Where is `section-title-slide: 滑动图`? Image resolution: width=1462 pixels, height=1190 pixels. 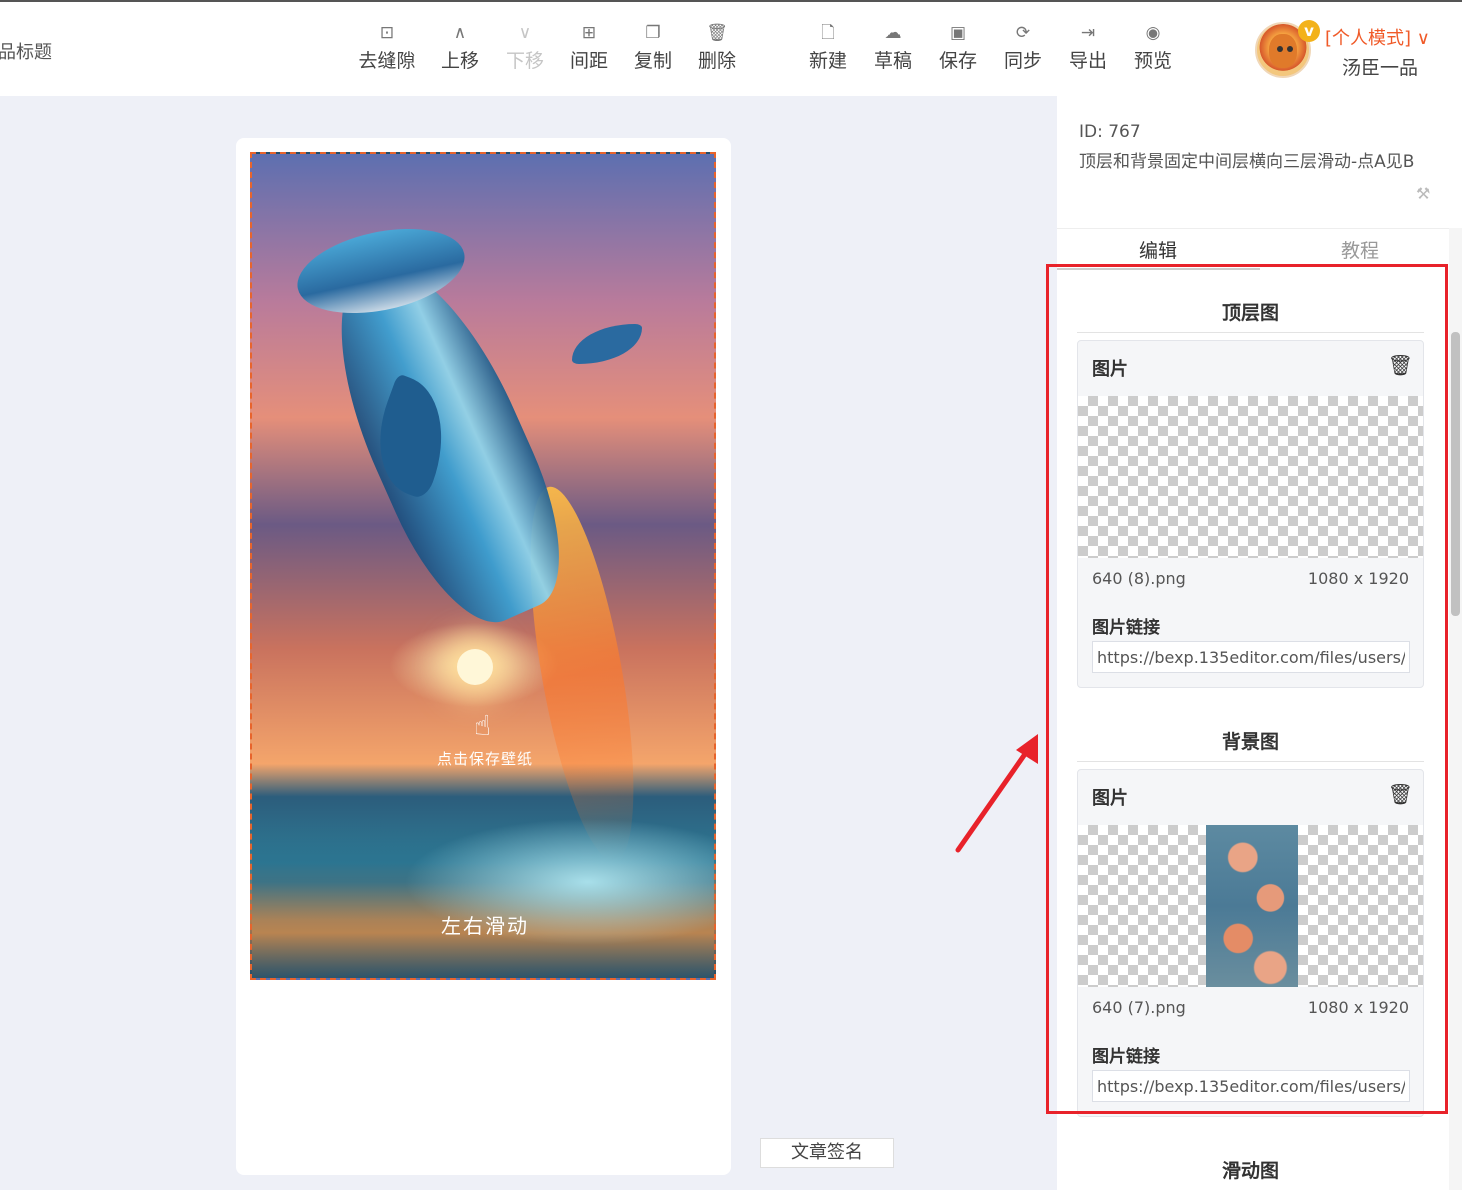 section-title-slide: 滑动图 is located at coordinates (1250, 1171).